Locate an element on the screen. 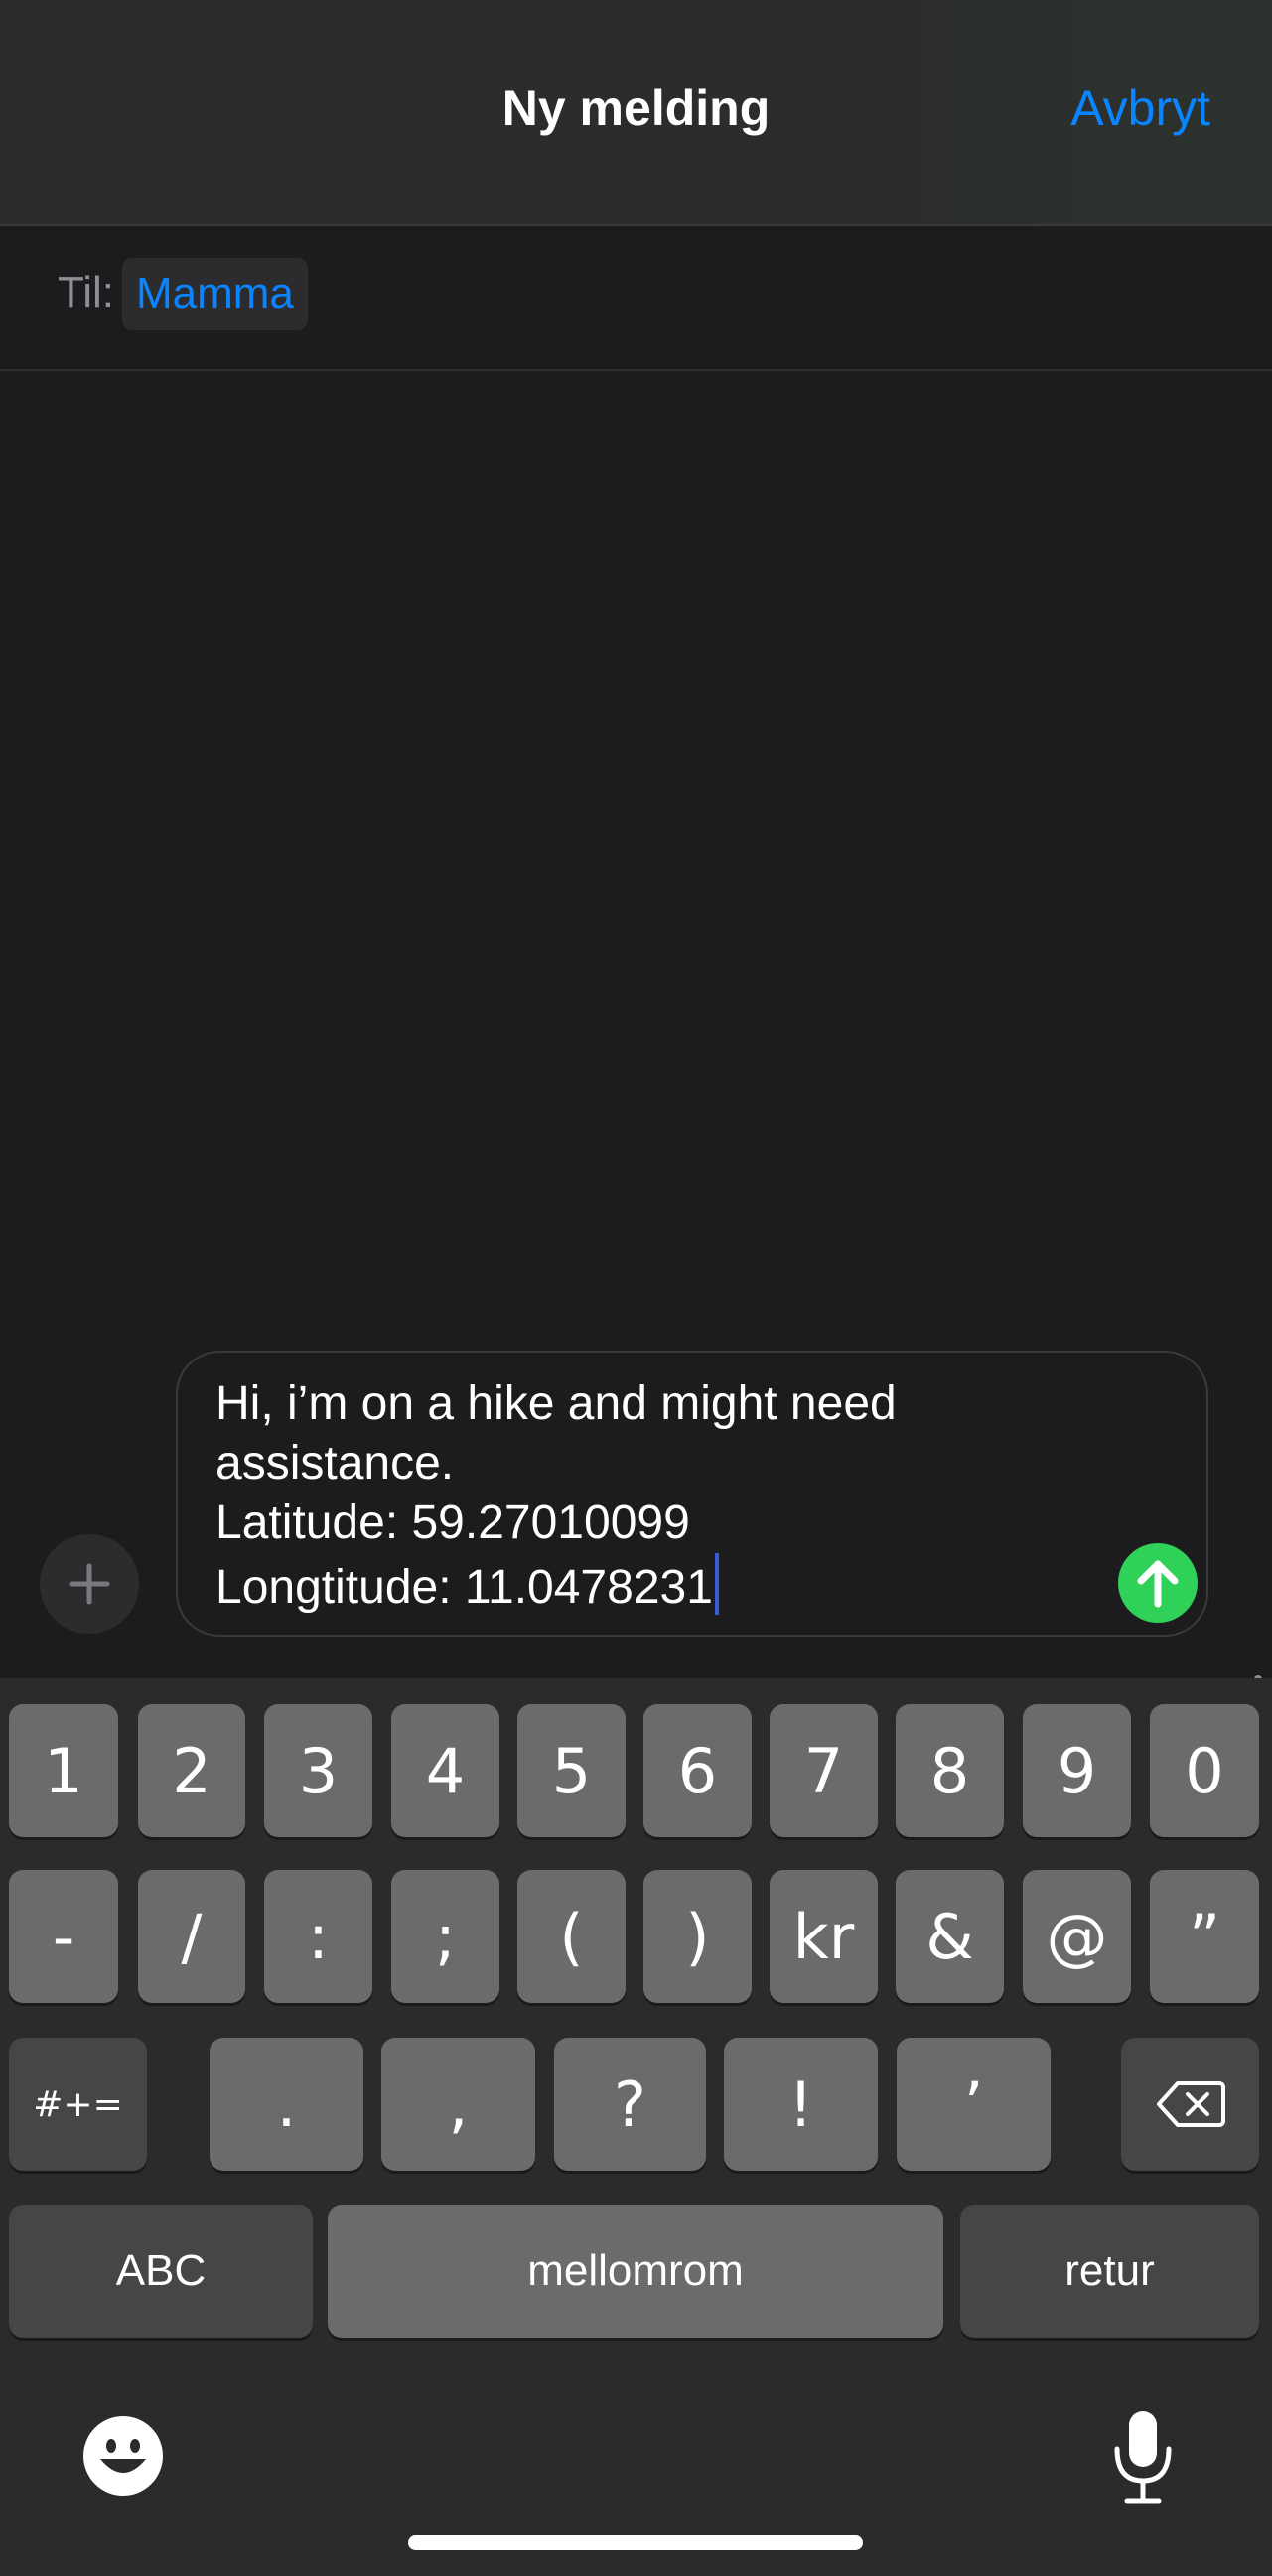  microphone-icon is located at coordinates (1143, 2458).